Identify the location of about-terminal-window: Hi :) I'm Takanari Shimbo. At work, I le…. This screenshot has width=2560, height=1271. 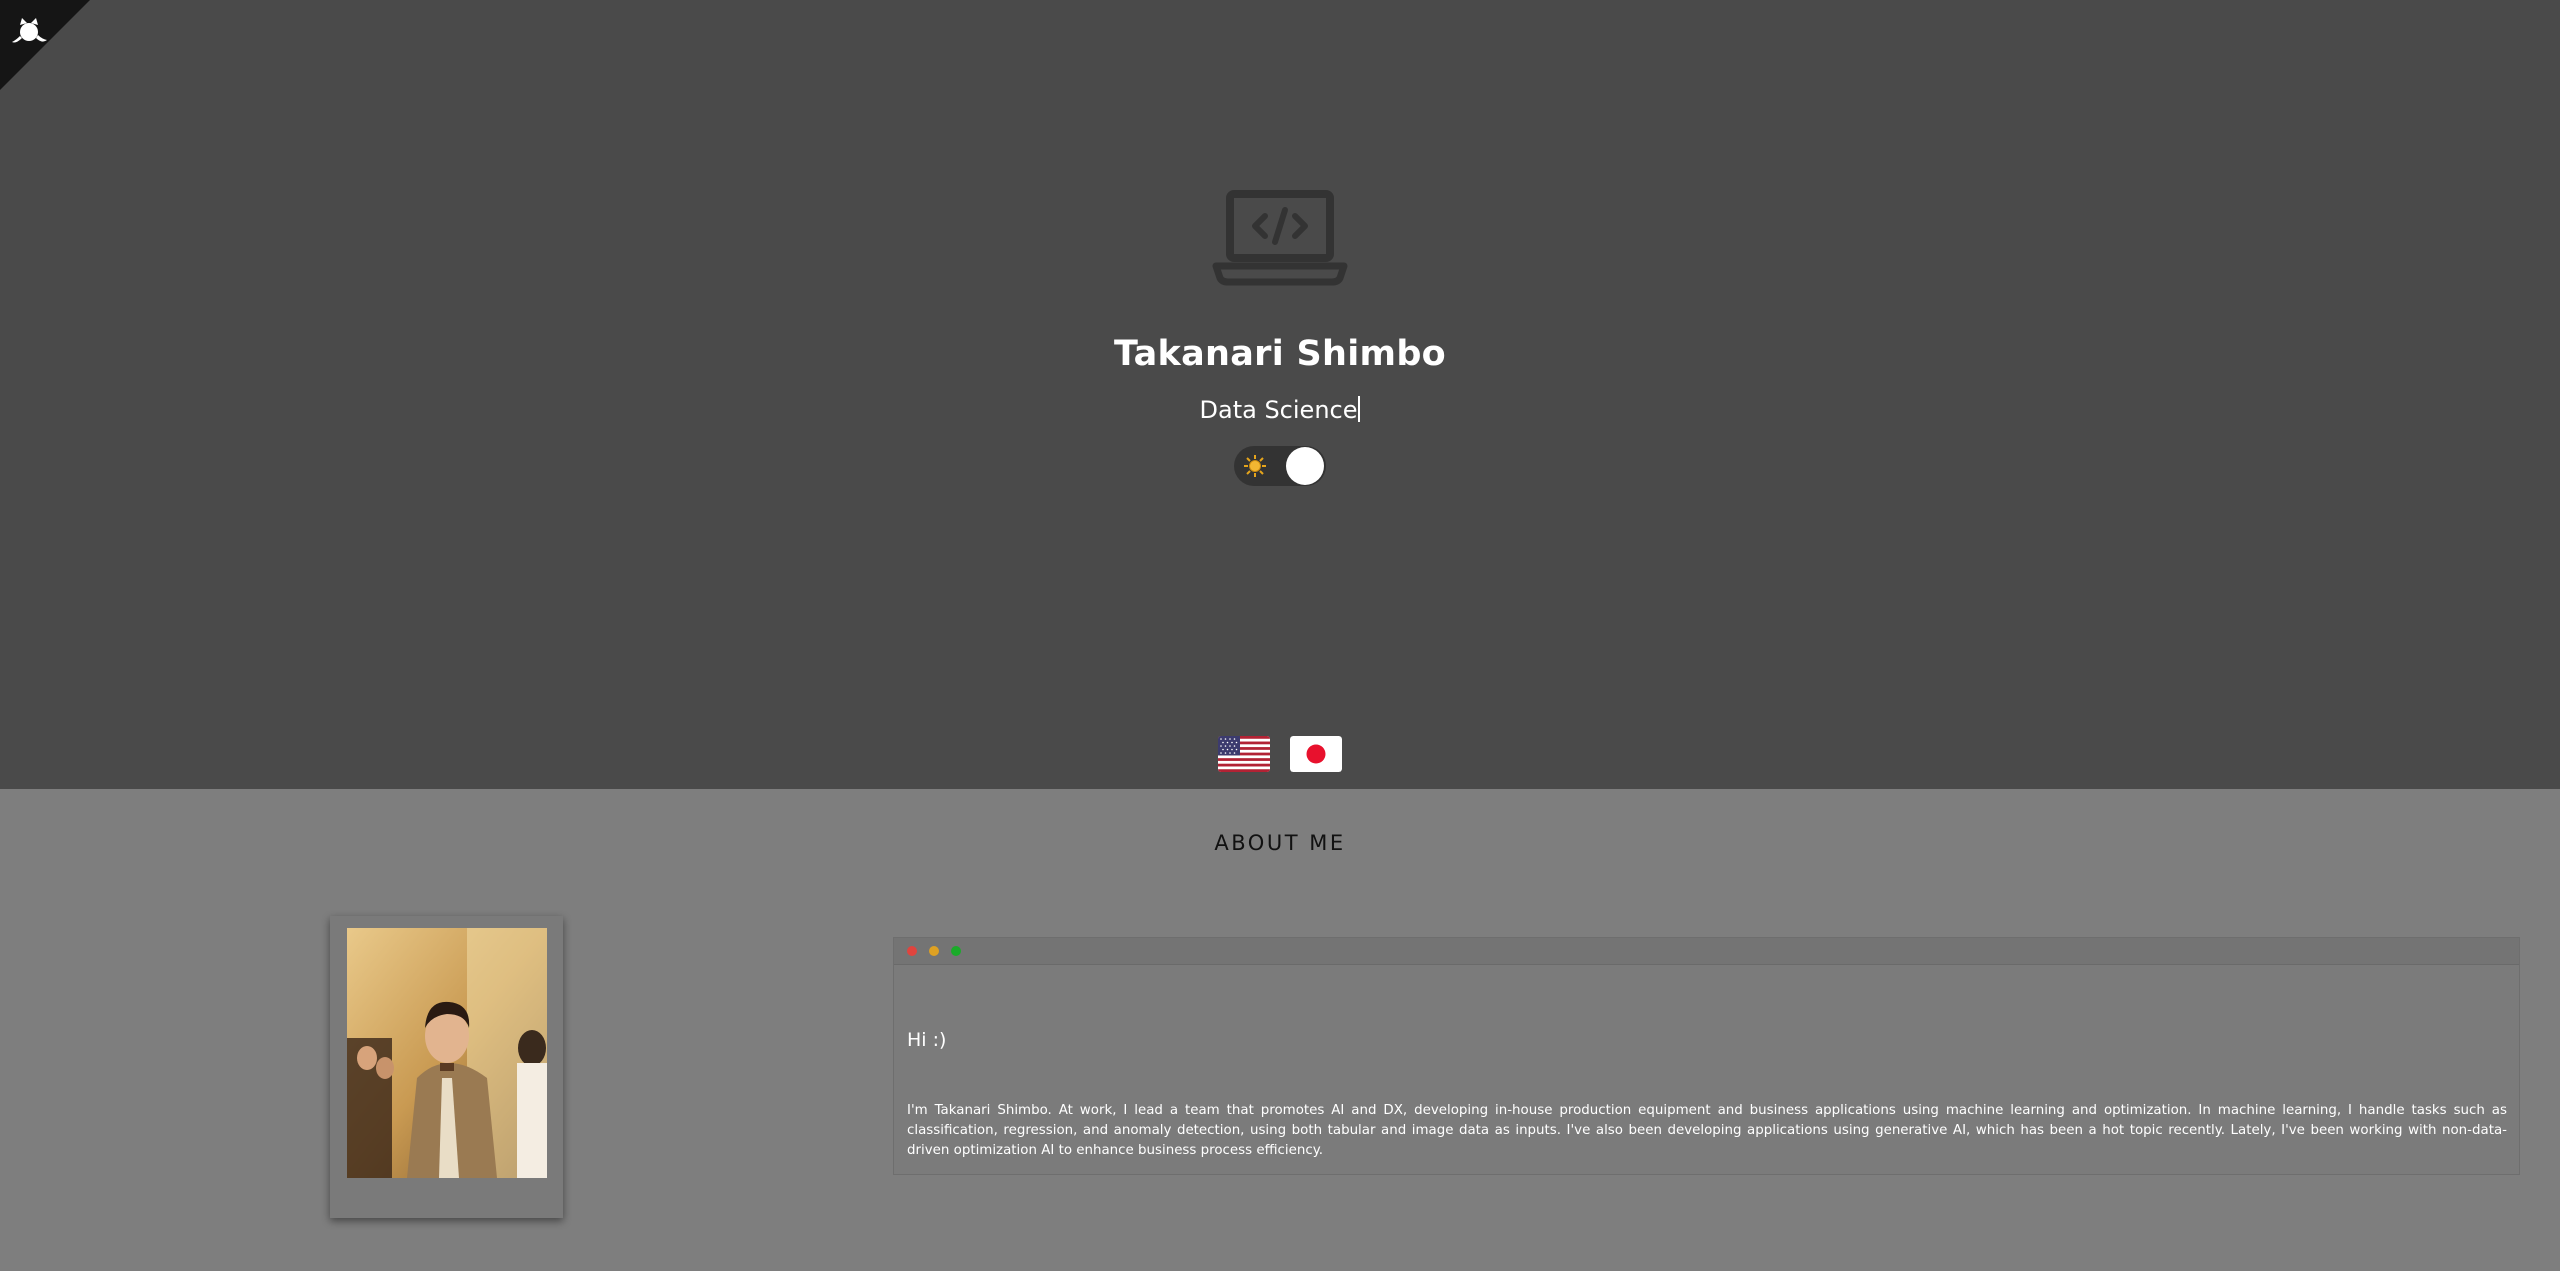
(1706, 1056).